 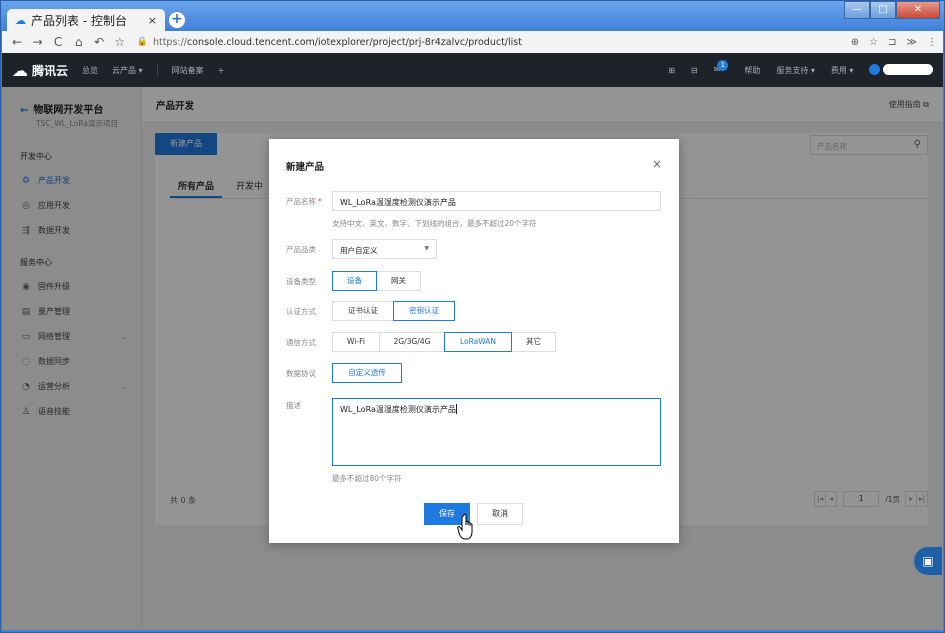 I want to click on minimize-button: —, so click(x=857, y=10).